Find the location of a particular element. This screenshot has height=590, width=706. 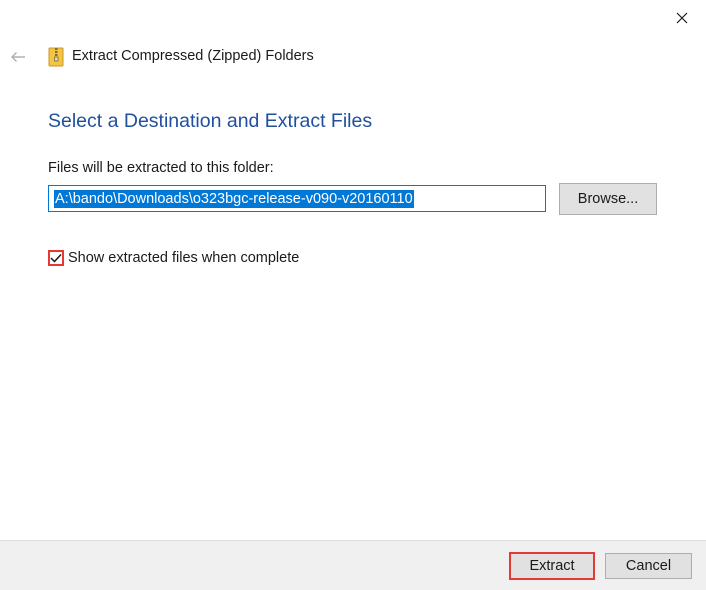

checkmark-icon is located at coordinates (56, 258).